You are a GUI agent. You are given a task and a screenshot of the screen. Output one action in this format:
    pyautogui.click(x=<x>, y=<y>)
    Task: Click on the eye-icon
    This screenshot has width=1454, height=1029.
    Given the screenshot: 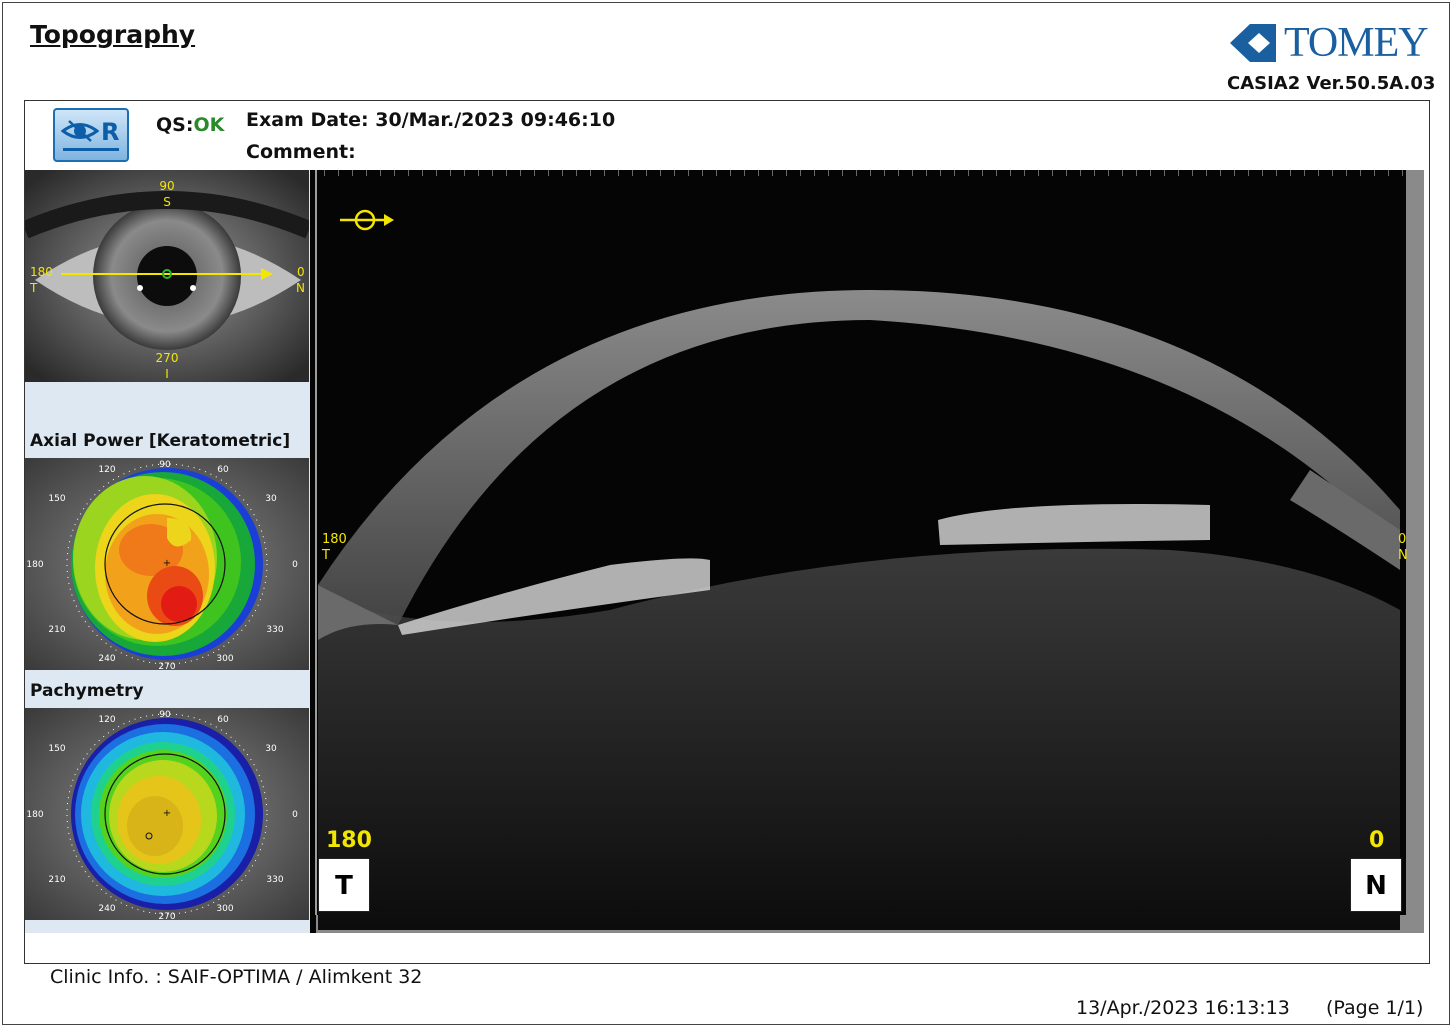 What is the action you would take?
    pyautogui.click(x=80, y=131)
    